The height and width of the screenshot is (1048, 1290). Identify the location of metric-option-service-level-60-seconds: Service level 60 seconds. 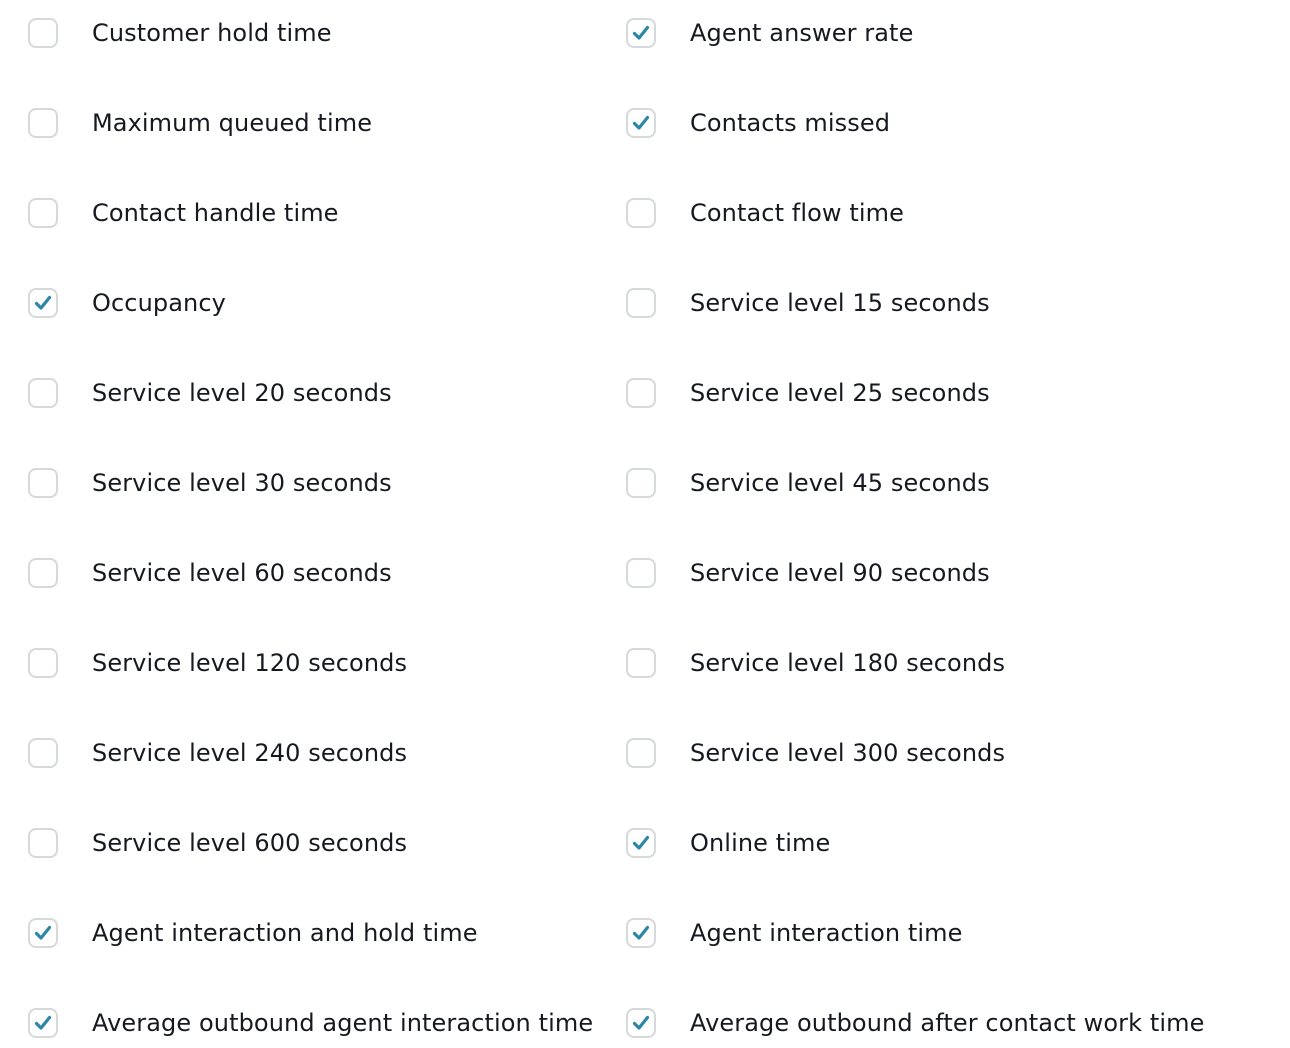
(210, 573).